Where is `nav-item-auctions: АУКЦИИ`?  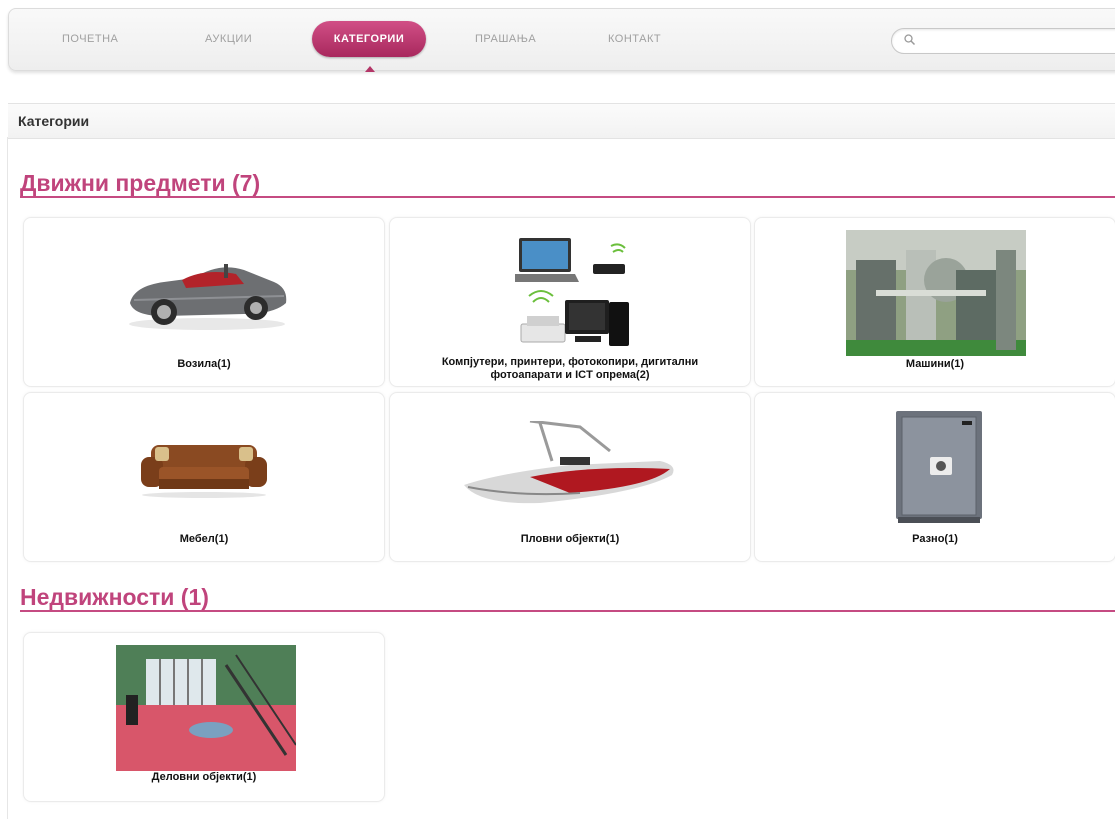 nav-item-auctions: АУКЦИИ is located at coordinates (228, 39).